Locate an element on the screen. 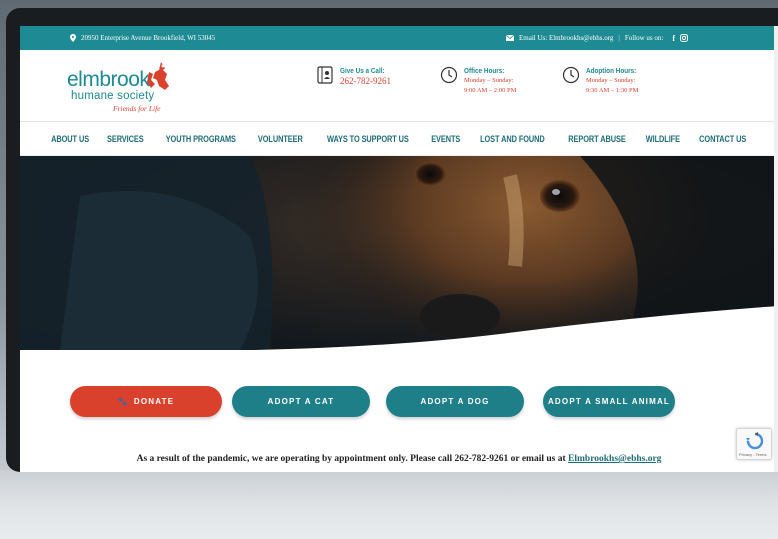 Image resolution: width=778 pixels, height=539 pixels. adopt-dog-label: ADOPT A DOG is located at coordinates (455, 401).